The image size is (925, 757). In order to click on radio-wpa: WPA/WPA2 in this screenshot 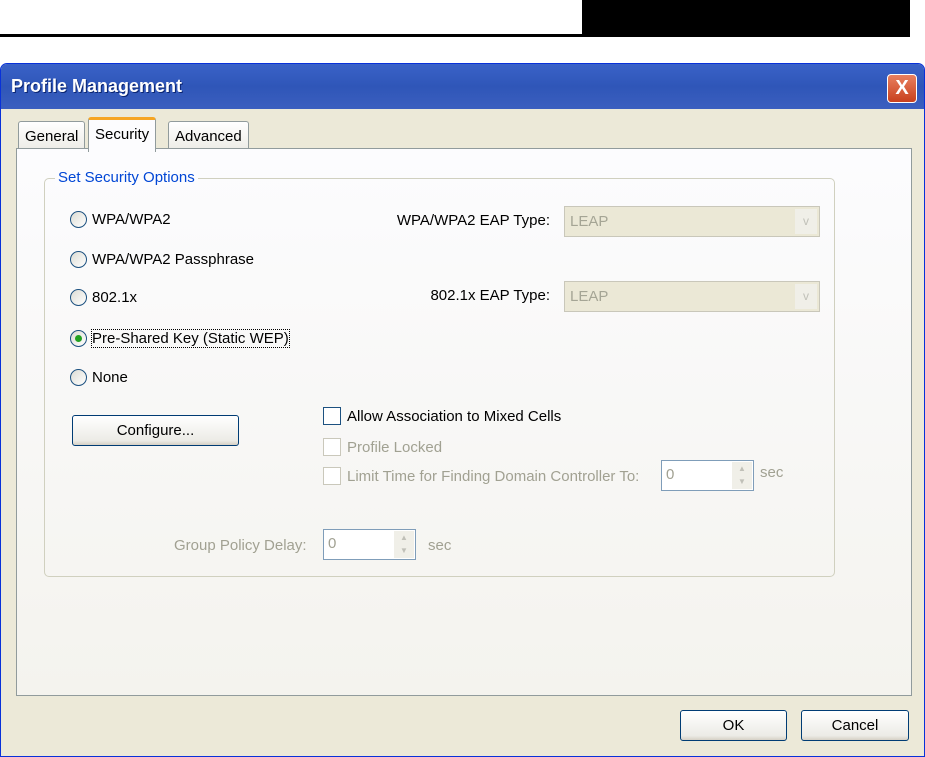, I will do `click(120, 219)`.